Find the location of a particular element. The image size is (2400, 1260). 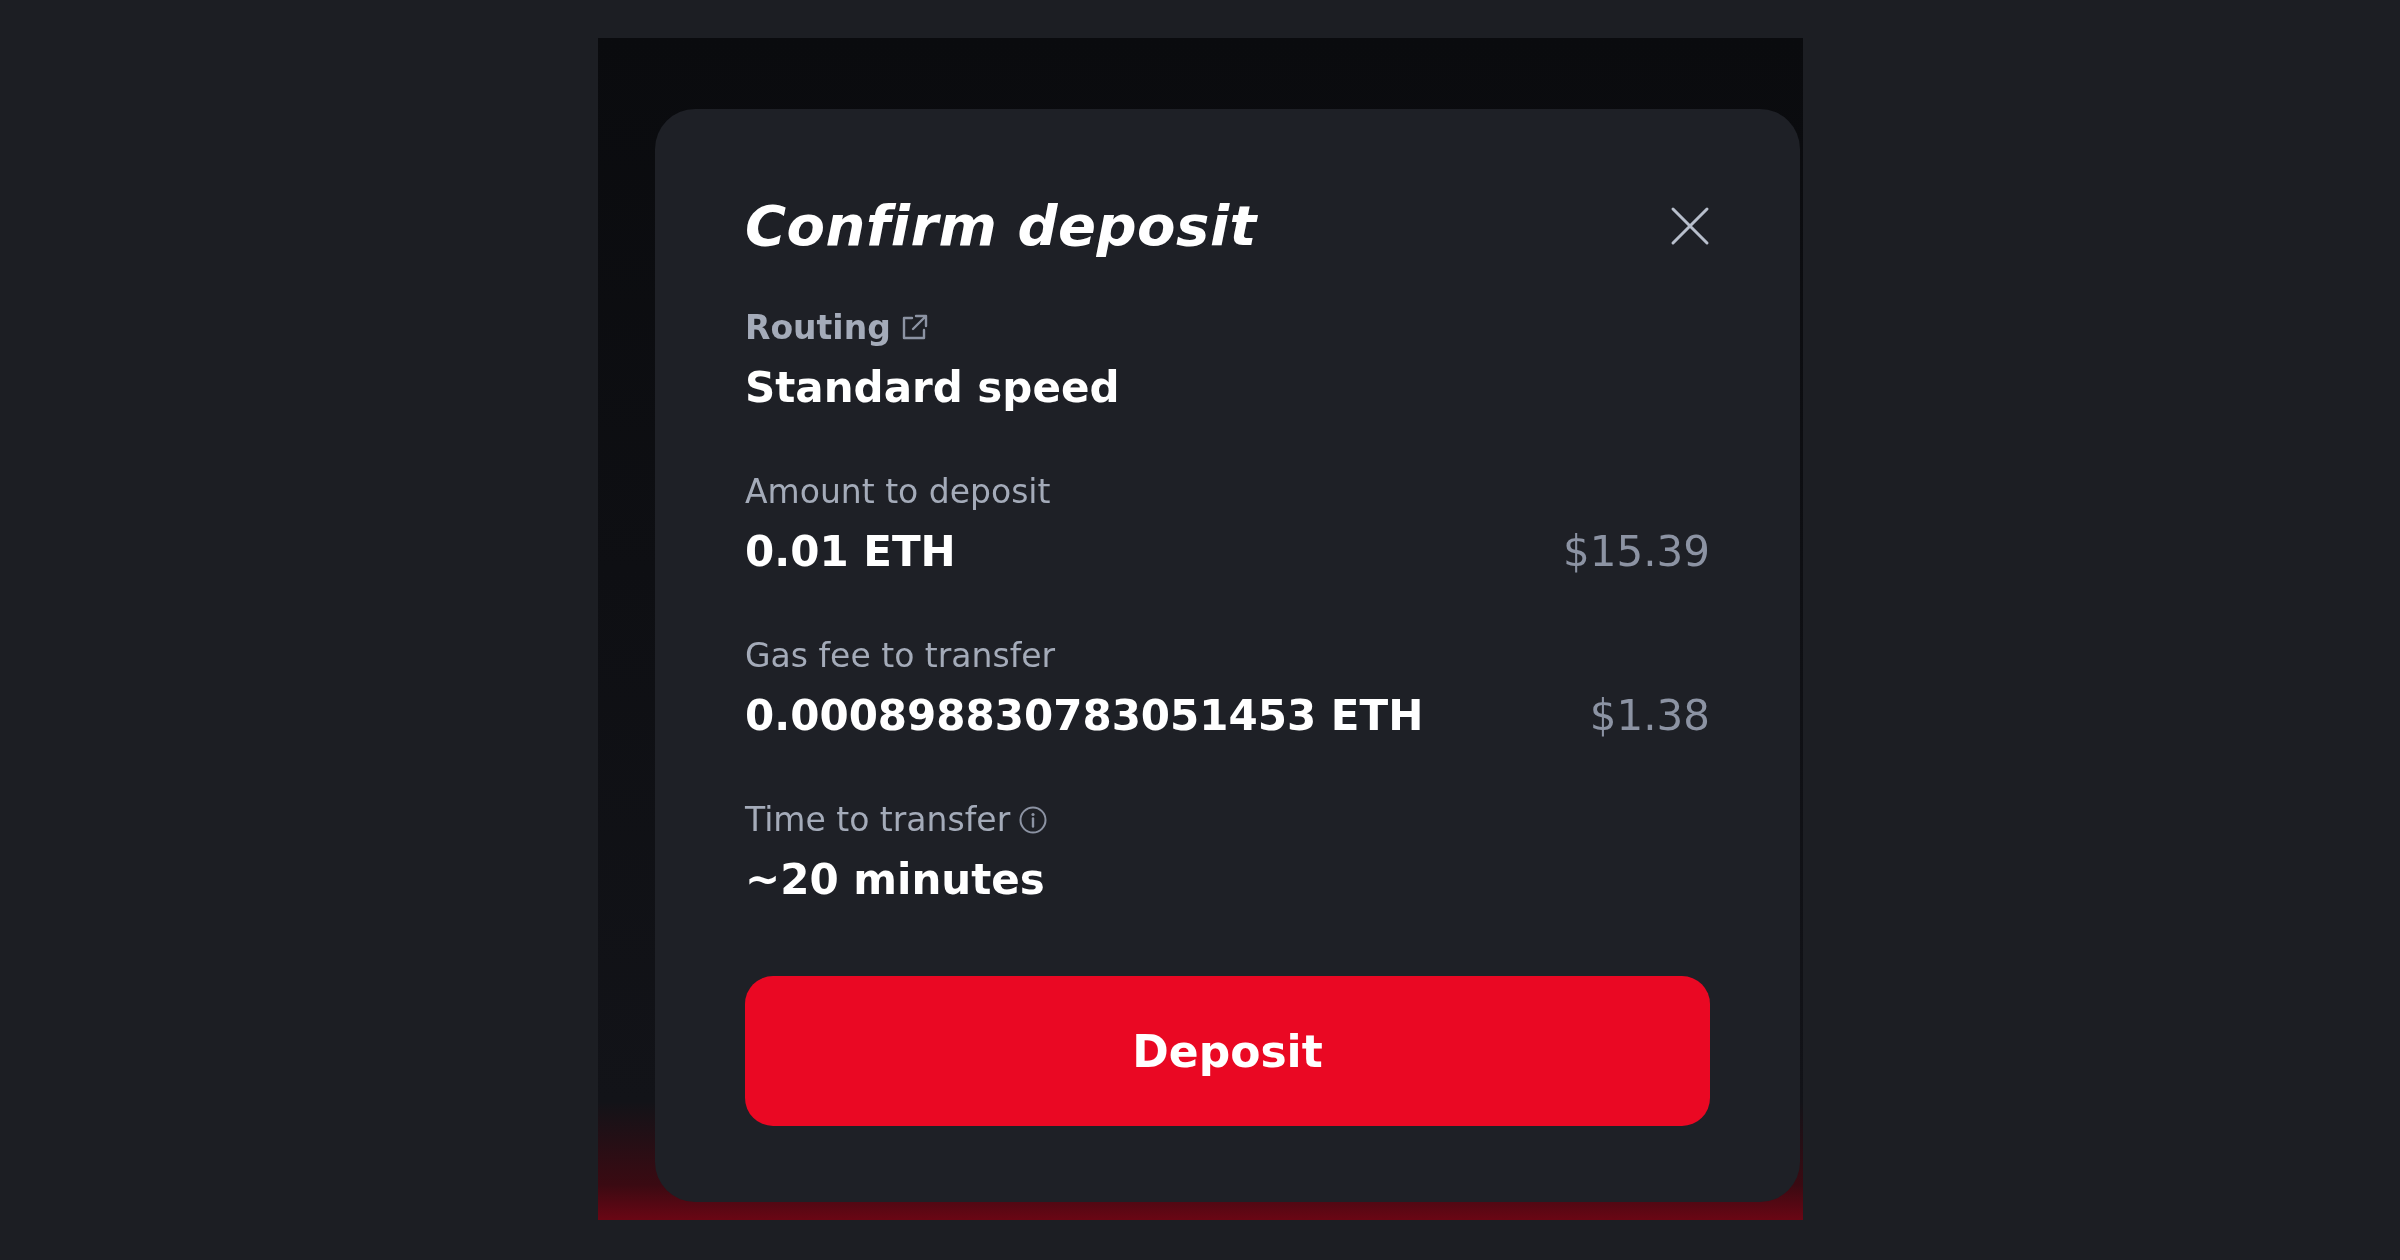

close-icon is located at coordinates (1690, 225).